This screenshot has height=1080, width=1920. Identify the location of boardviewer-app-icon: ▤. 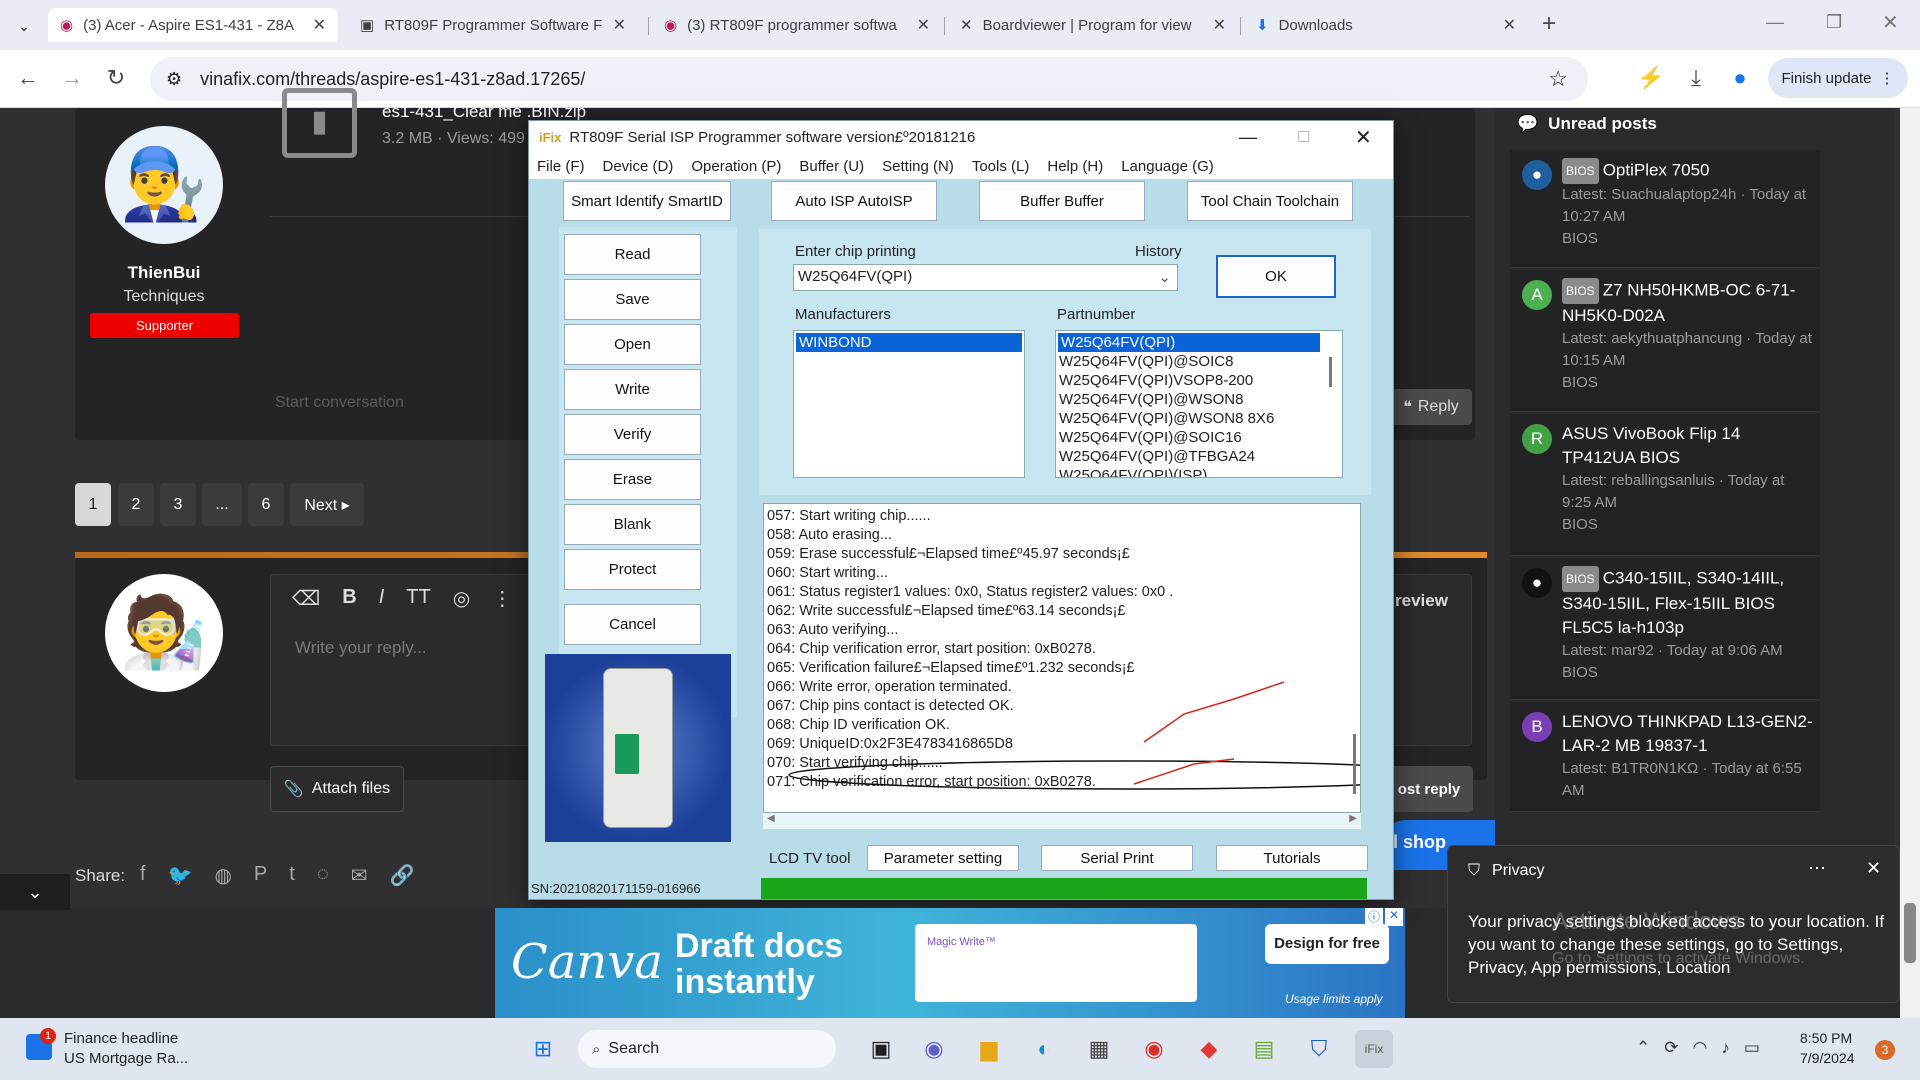
(1264, 1049).